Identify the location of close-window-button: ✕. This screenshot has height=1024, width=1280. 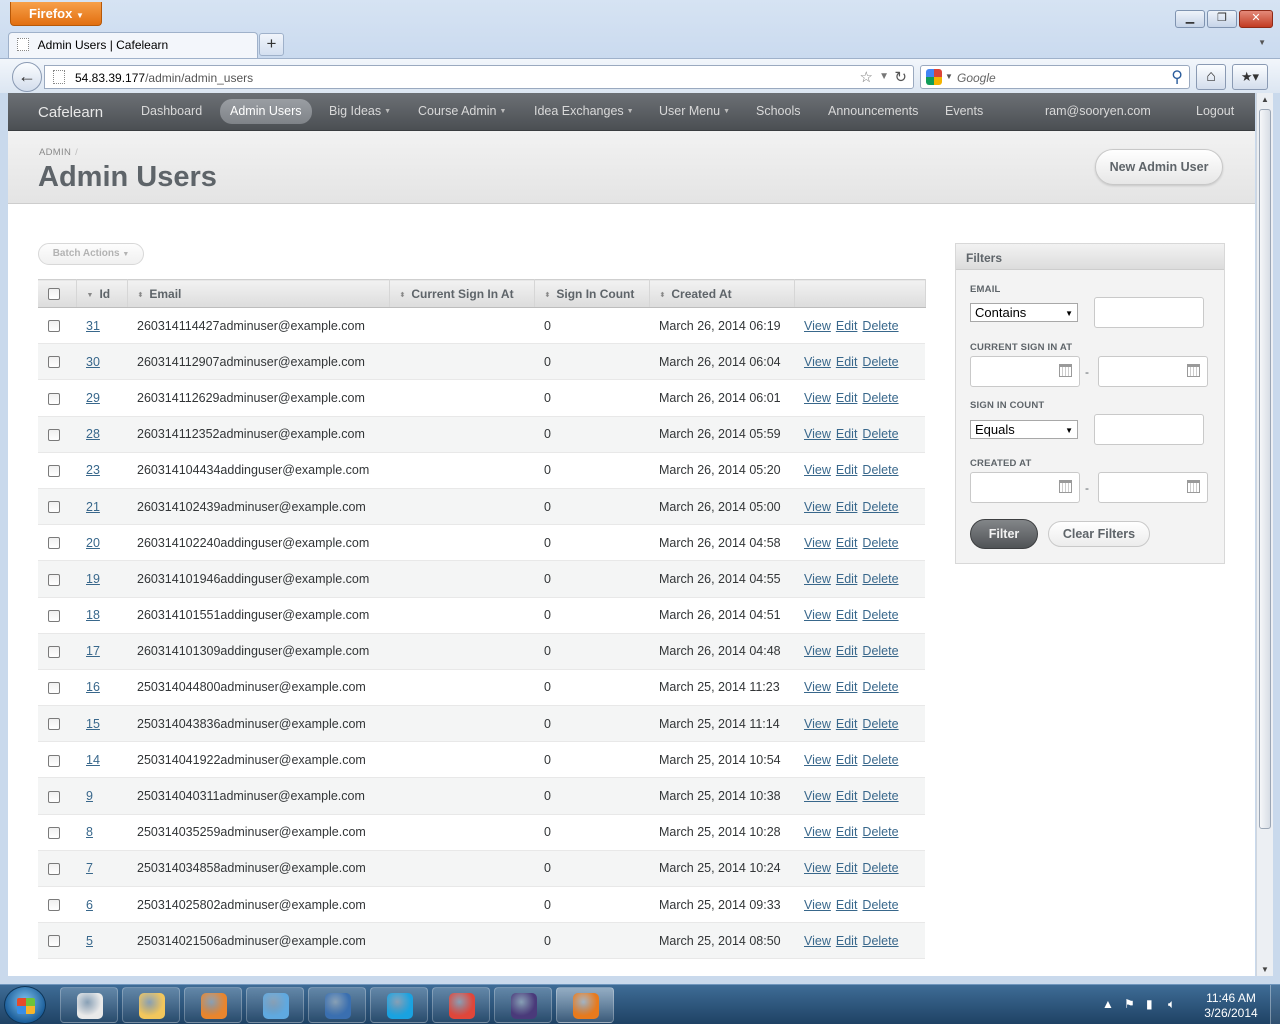
(1256, 19).